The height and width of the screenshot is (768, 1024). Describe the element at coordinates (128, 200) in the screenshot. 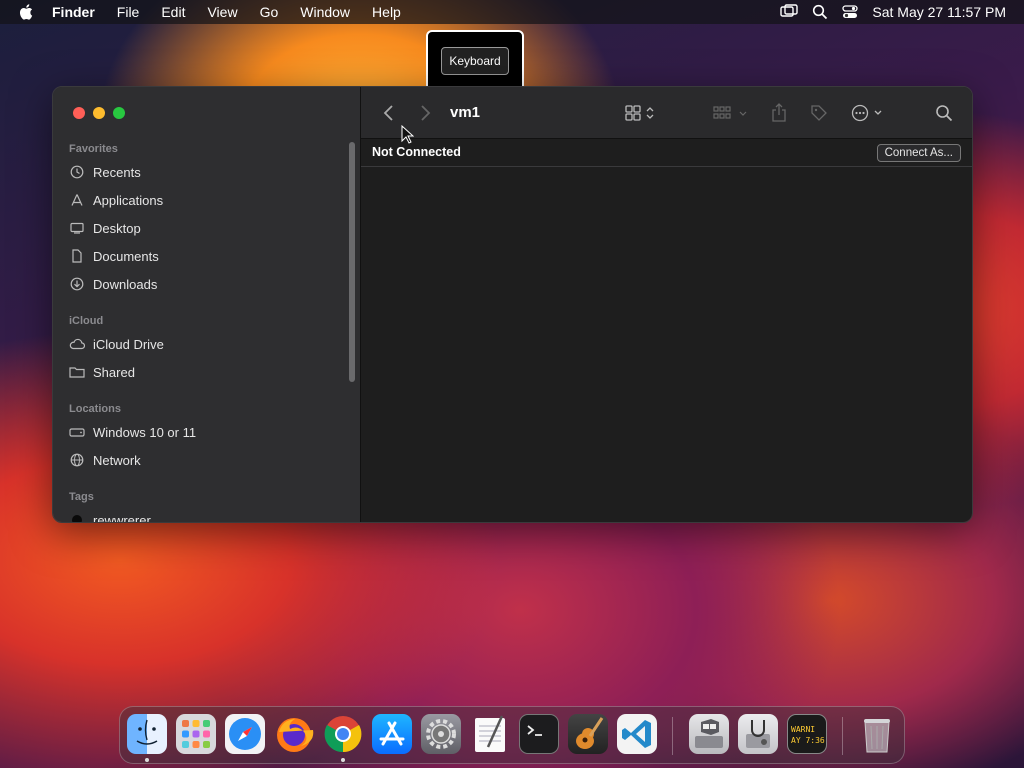

I see `sidebar-item-label: Applications` at that location.